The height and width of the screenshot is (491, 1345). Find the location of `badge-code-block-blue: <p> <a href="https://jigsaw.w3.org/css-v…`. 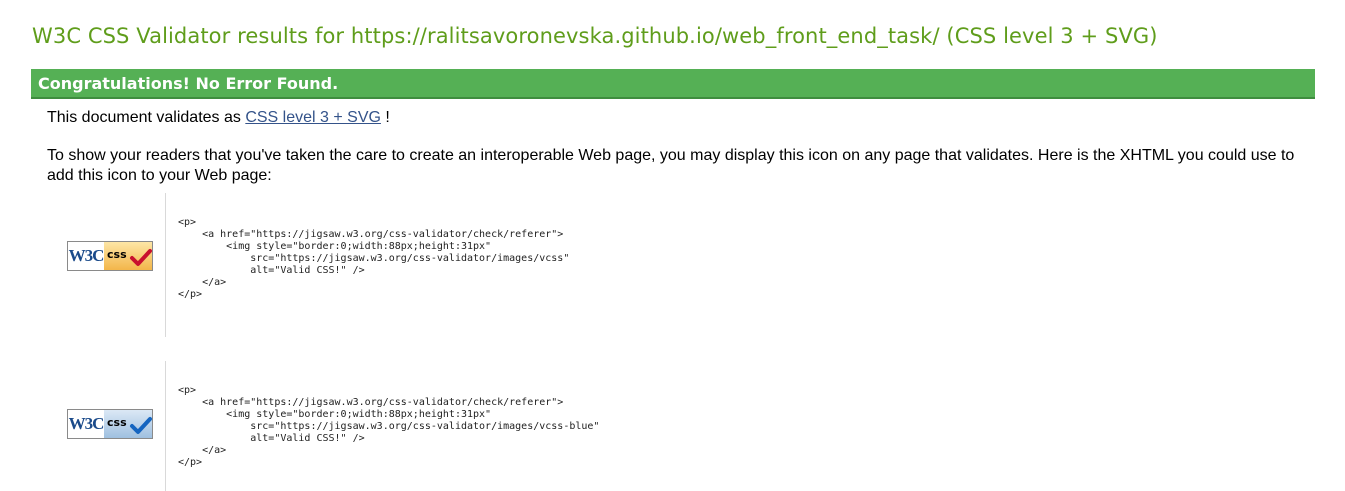

badge-code-block-blue: <p> <a href="https://jigsaw.w3.org/css-v… is located at coordinates (382, 426).